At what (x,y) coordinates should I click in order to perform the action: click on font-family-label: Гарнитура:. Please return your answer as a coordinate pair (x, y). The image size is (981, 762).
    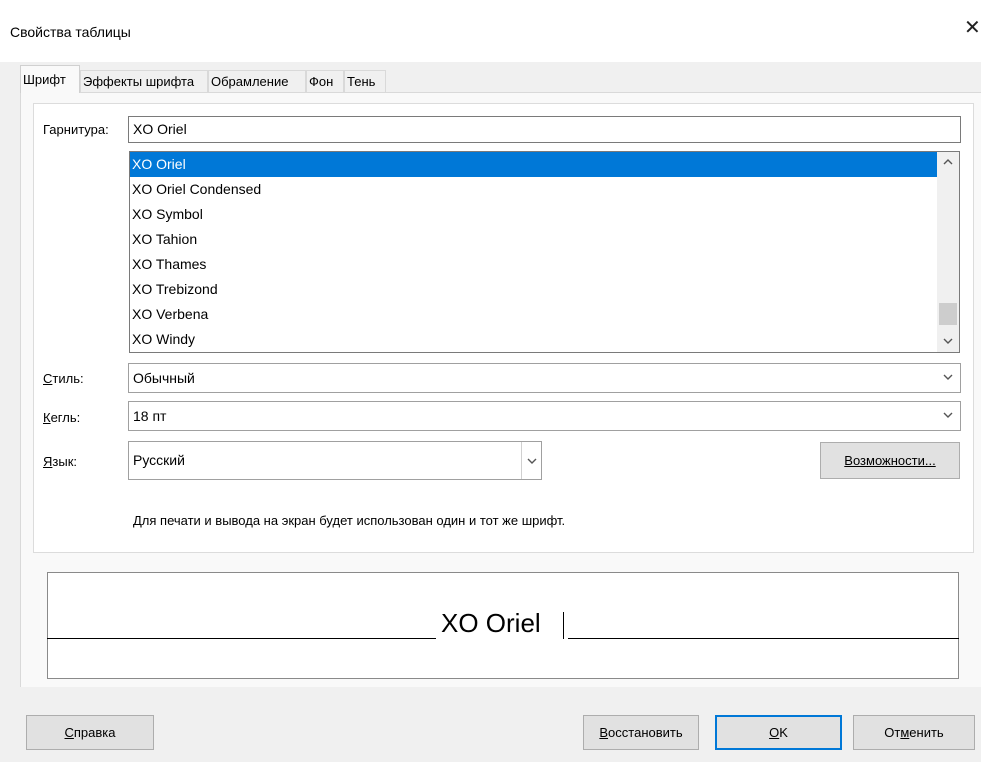
    Looking at the image, I should click on (76, 129).